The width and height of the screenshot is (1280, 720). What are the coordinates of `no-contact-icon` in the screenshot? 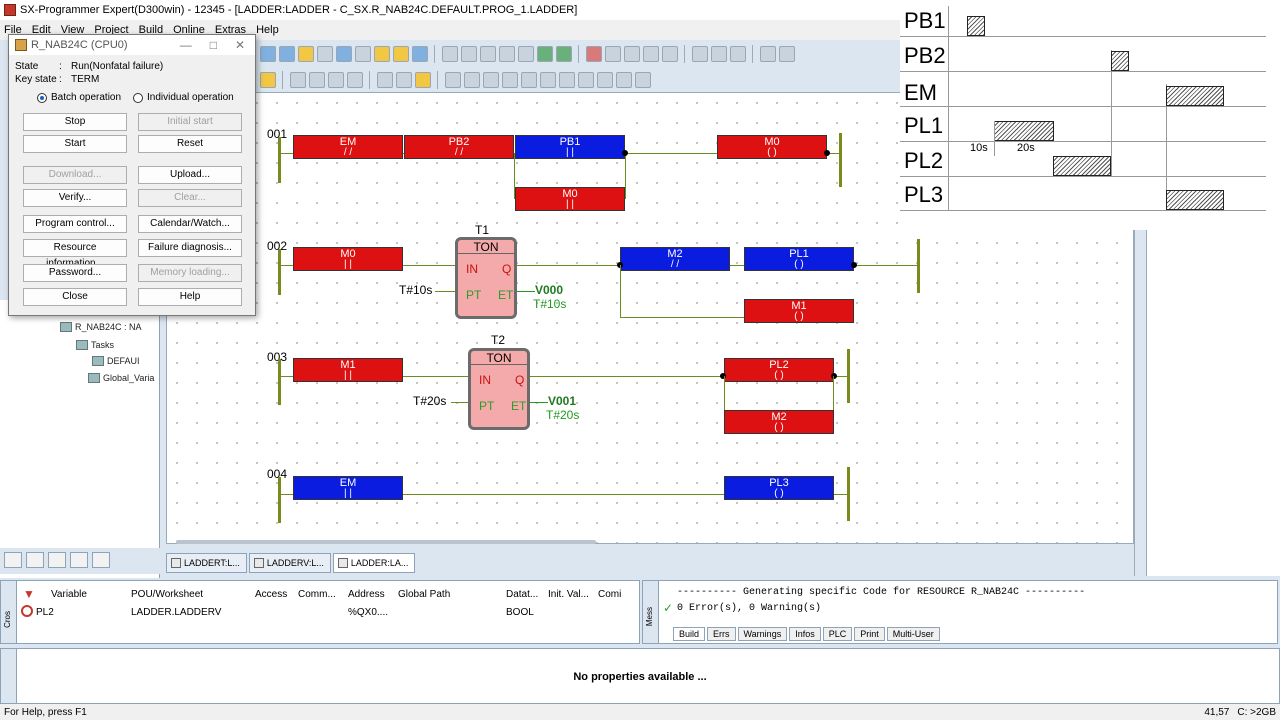 It's located at (453, 80).